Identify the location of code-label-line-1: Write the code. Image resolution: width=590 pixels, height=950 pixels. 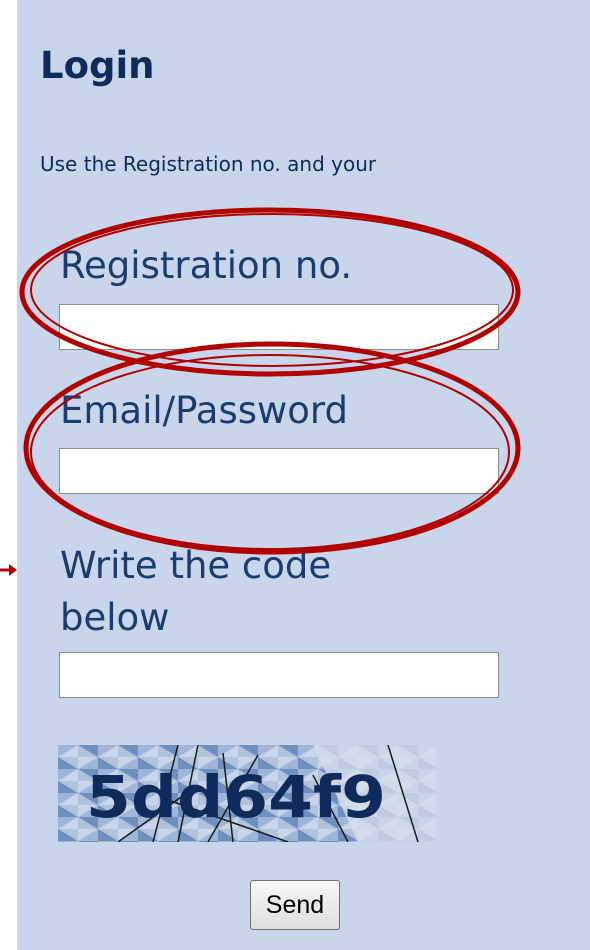
(196, 565).